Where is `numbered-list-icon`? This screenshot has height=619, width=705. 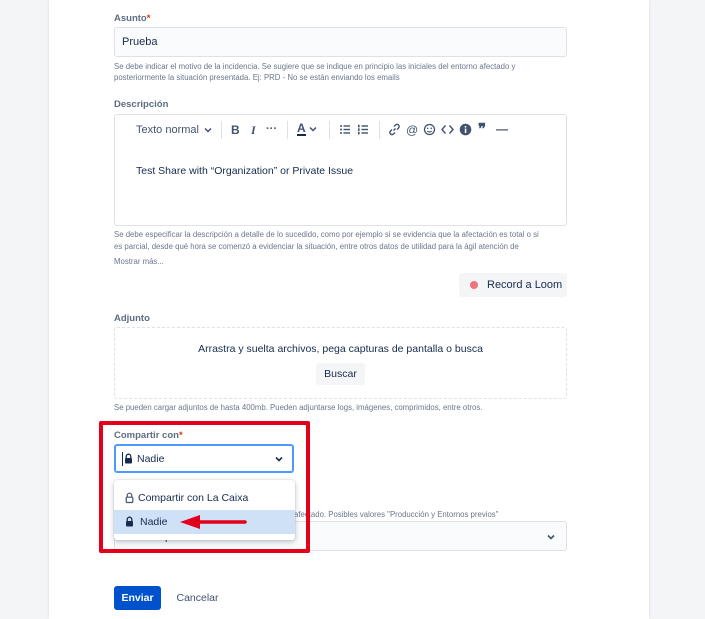 numbered-list-icon is located at coordinates (363, 129).